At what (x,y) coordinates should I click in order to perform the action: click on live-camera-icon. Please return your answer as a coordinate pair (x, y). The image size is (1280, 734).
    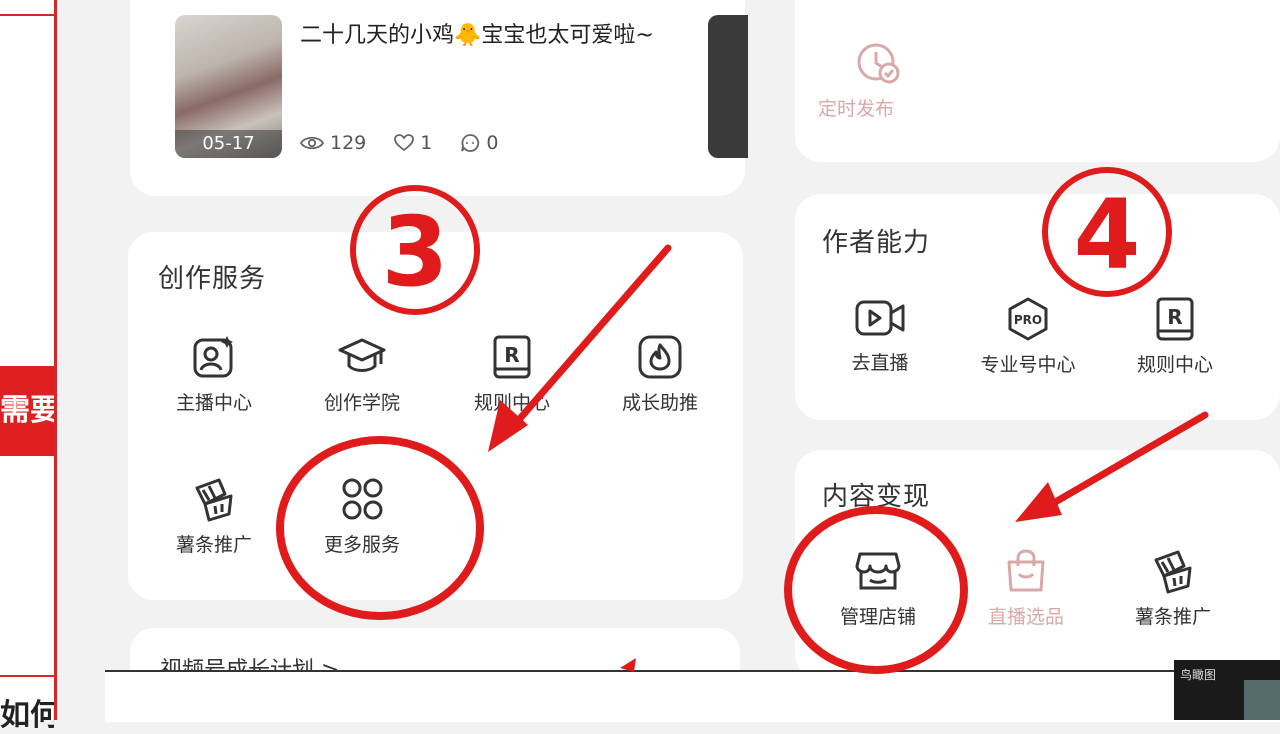
    Looking at the image, I should click on (880, 318).